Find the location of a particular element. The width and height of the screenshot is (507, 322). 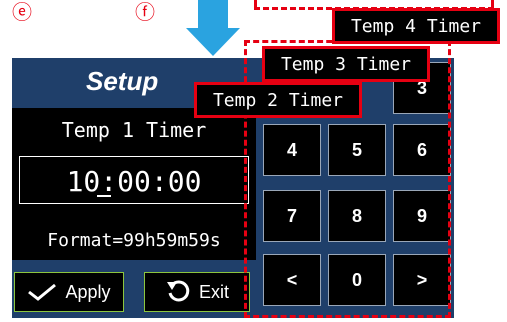

exit-button: Exit is located at coordinates (197, 292).